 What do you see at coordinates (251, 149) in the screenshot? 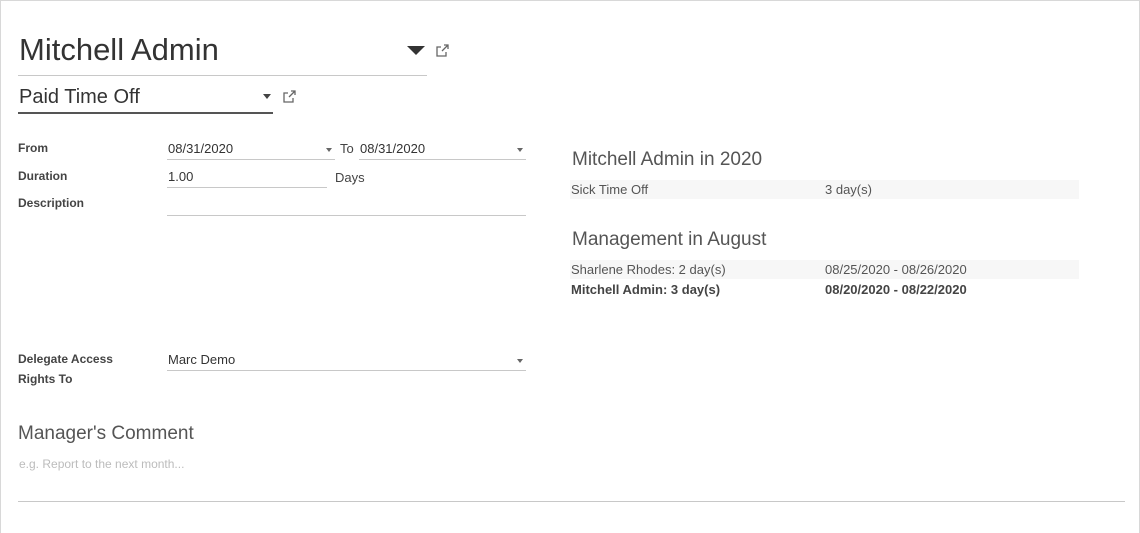
I see `from-date-input: 08/31/2020` at bounding box center [251, 149].